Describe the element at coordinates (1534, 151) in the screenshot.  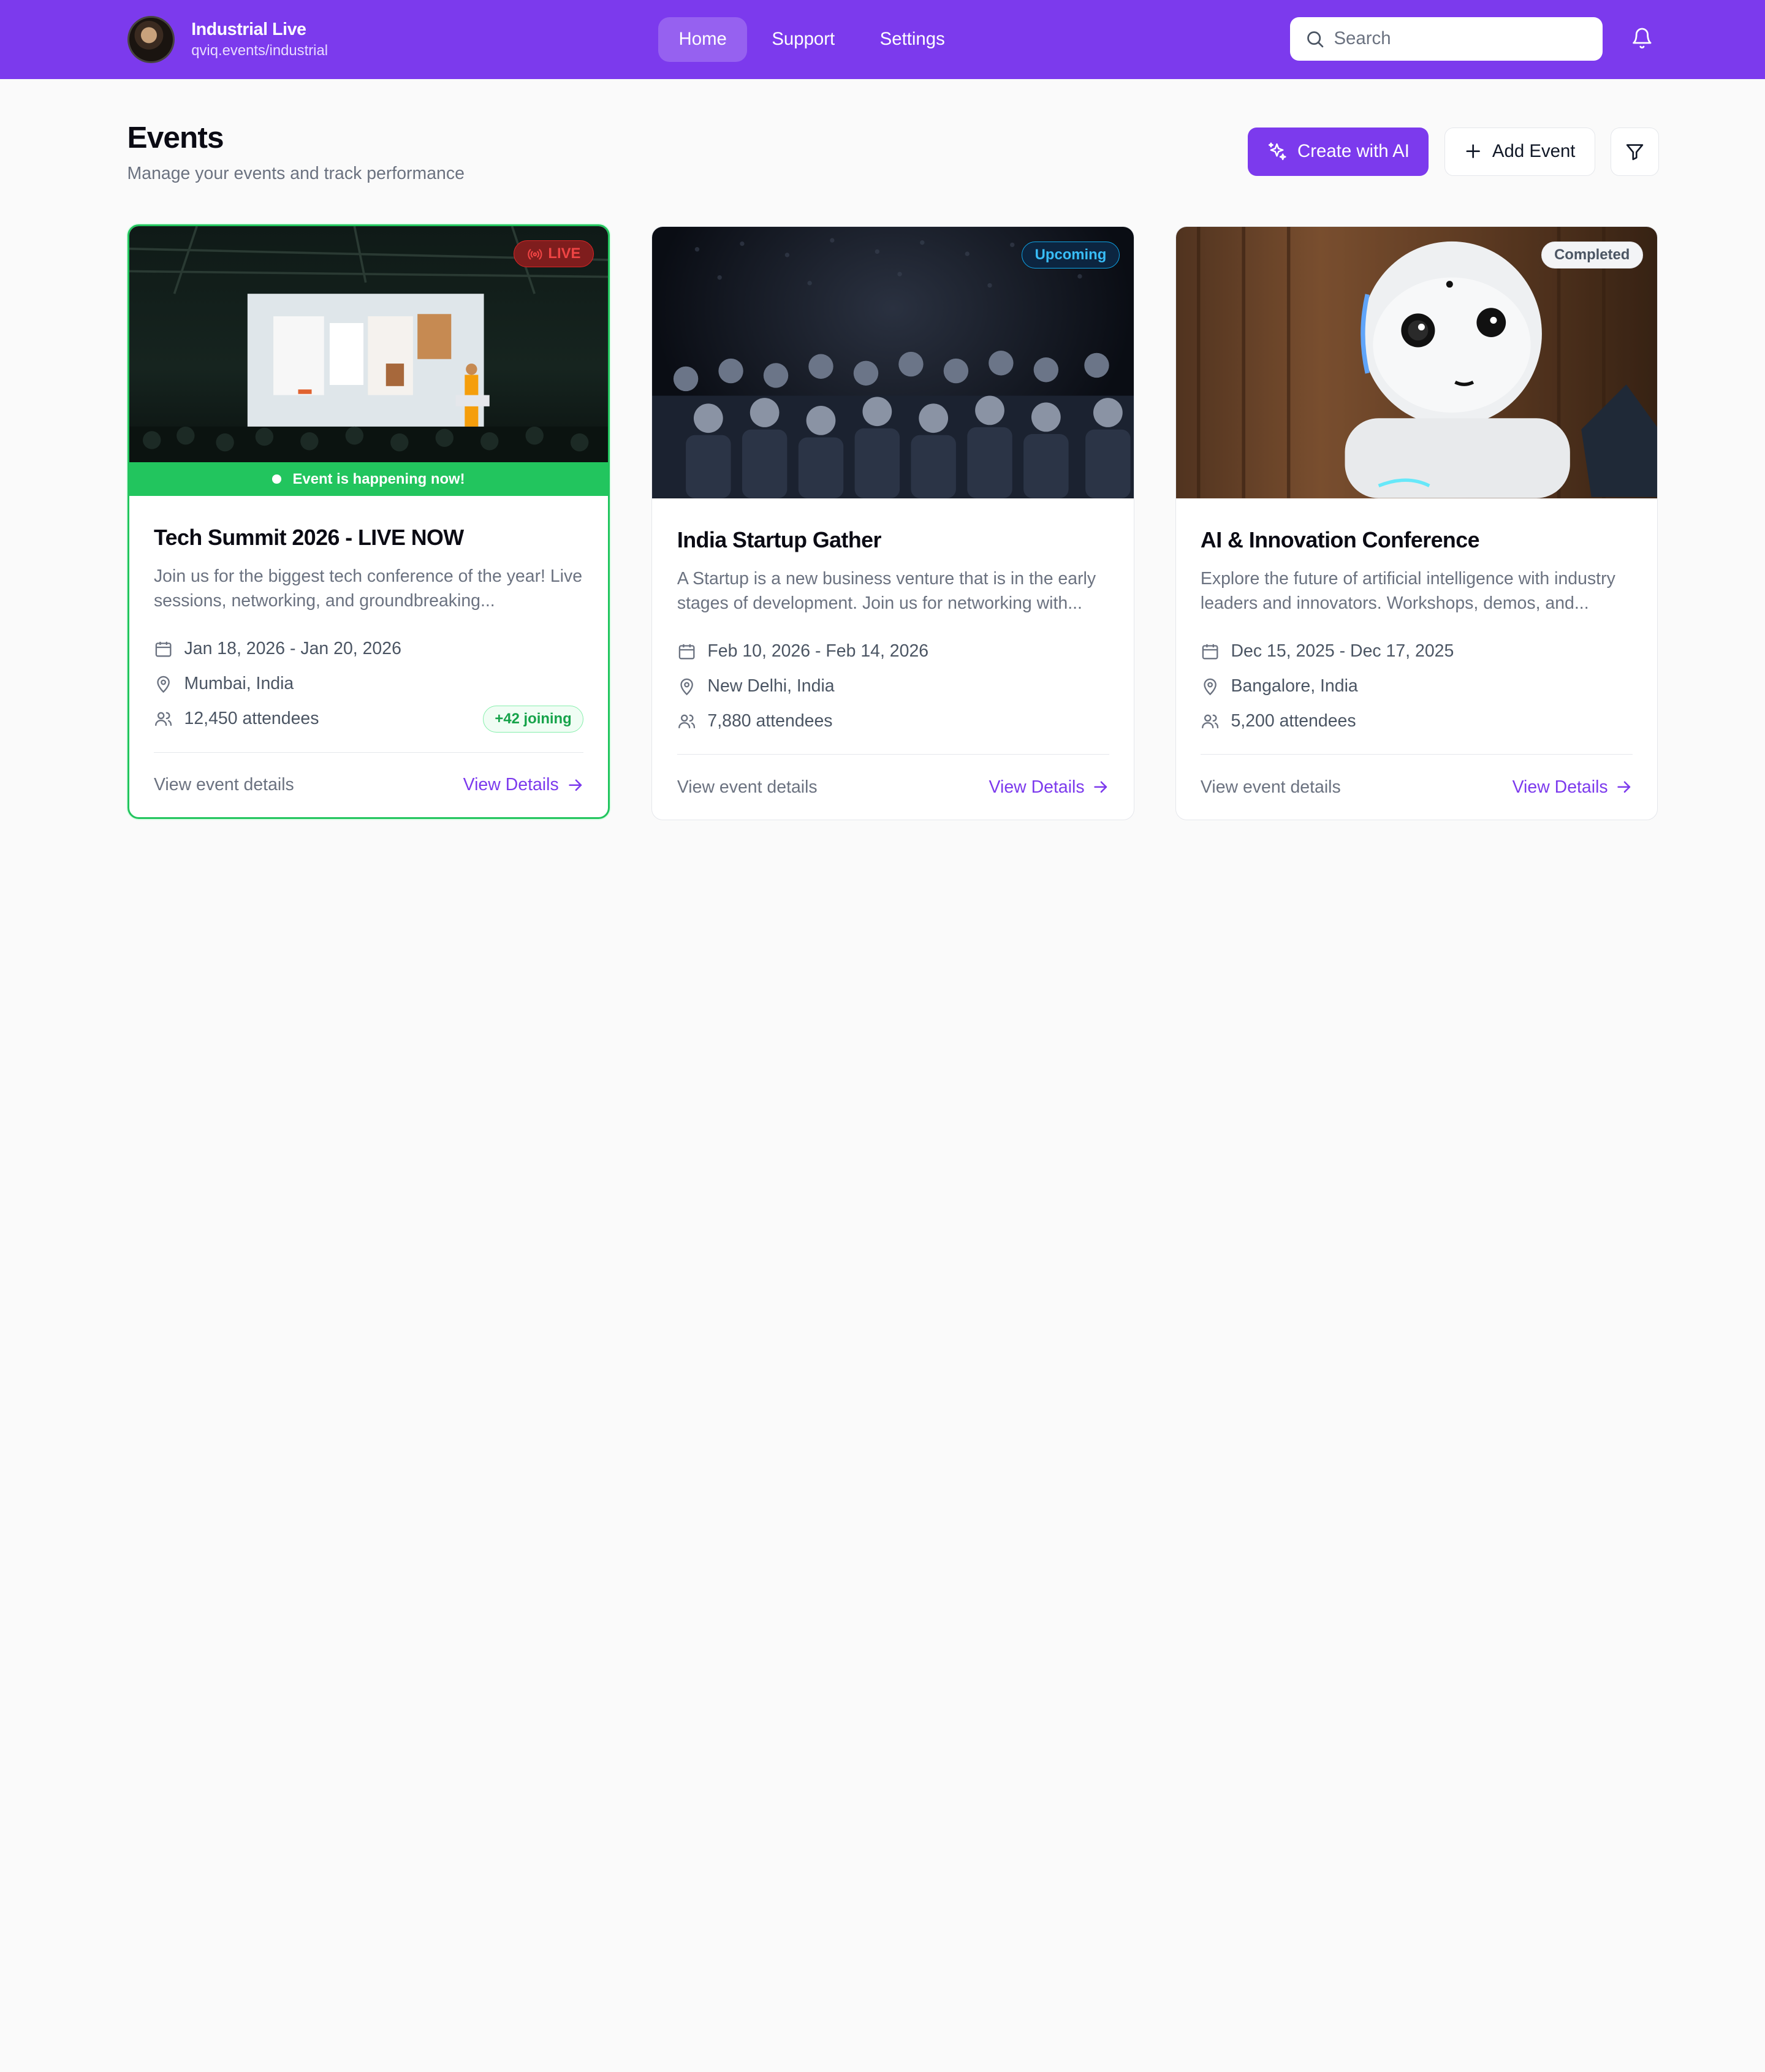
I see `add-event-label: Add Event` at that location.